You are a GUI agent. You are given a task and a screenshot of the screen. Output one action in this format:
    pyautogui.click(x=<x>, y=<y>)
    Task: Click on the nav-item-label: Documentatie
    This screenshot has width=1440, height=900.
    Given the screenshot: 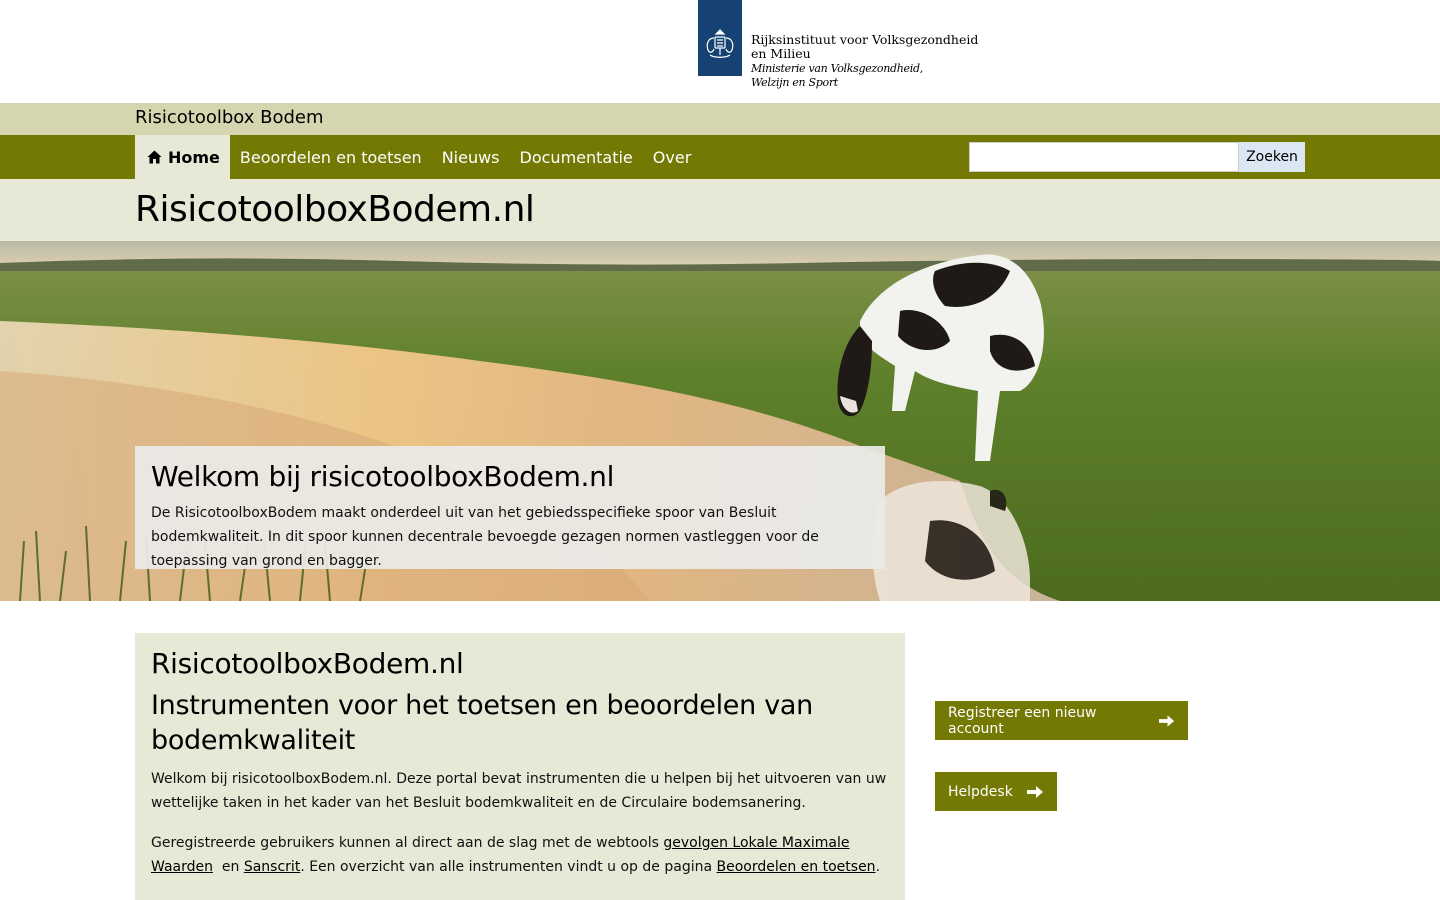 What is the action you would take?
    pyautogui.click(x=576, y=157)
    